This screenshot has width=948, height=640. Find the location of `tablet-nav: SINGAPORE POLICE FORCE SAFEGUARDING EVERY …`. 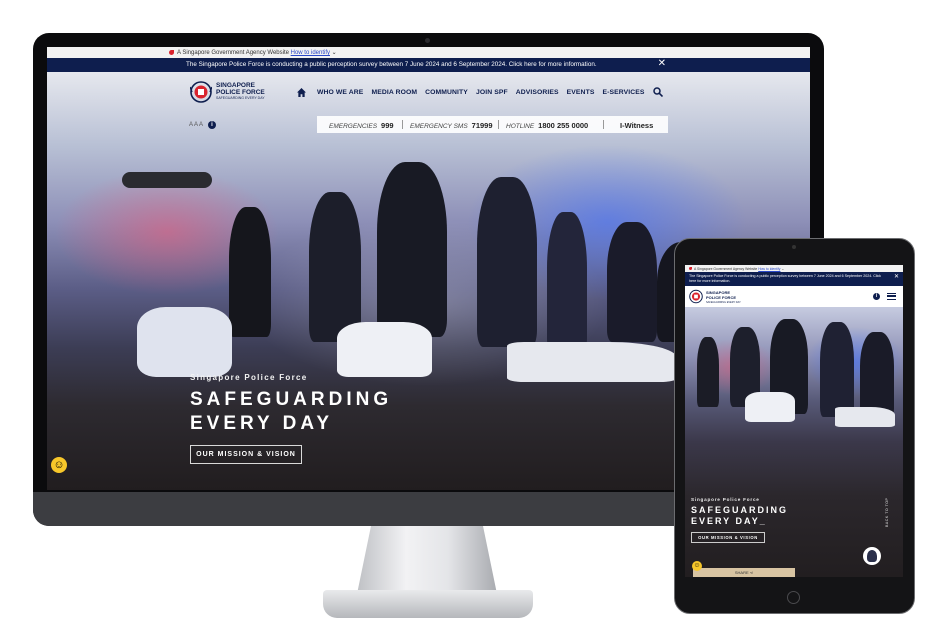

tablet-nav: SINGAPORE POLICE FORCE SAFEGUARDING EVERY … is located at coordinates (794, 296).